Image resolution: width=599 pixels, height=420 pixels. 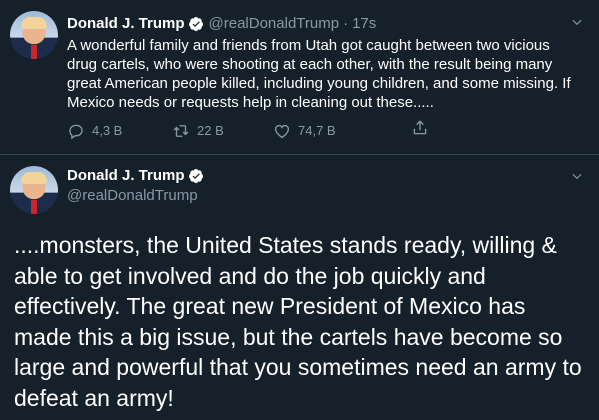 What do you see at coordinates (364, 24) in the screenshot?
I see `timestamp: 17s` at bounding box center [364, 24].